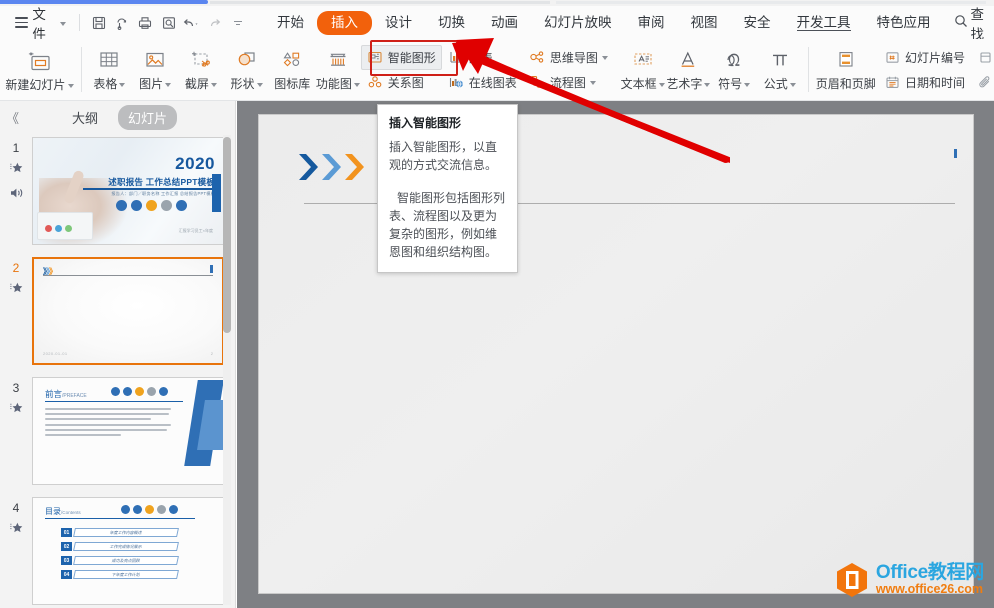 The width and height of the screenshot is (994, 608). I want to click on symbol-button: 符号, so click(734, 69).